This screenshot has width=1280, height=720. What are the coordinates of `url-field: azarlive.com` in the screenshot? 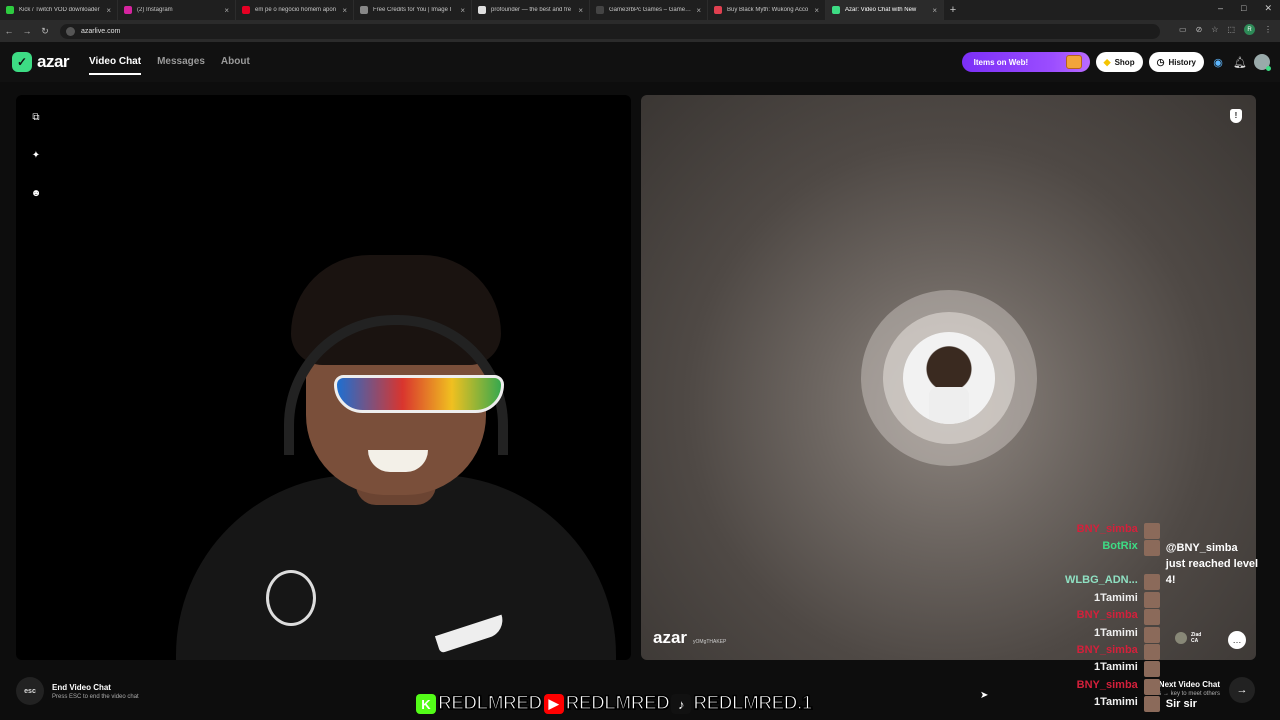 It's located at (610, 31).